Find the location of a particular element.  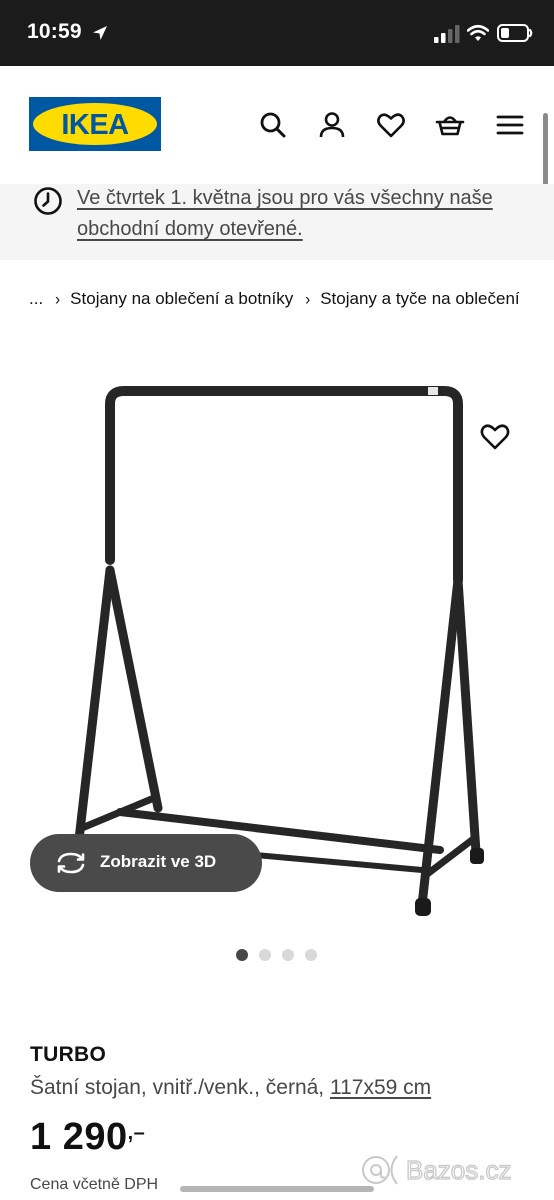

battery-icon is located at coordinates (515, 33).